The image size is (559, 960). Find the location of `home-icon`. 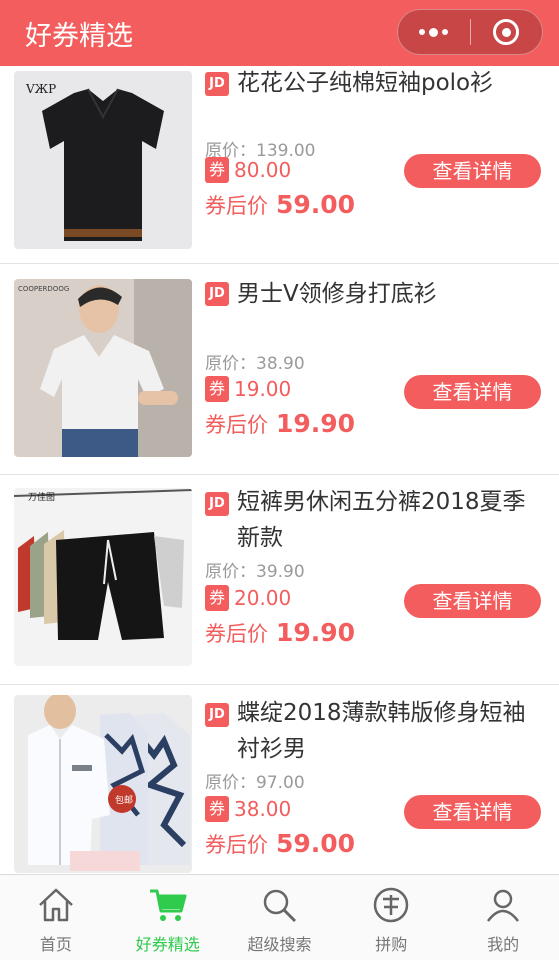

home-icon is located at coordinates (56, 905).